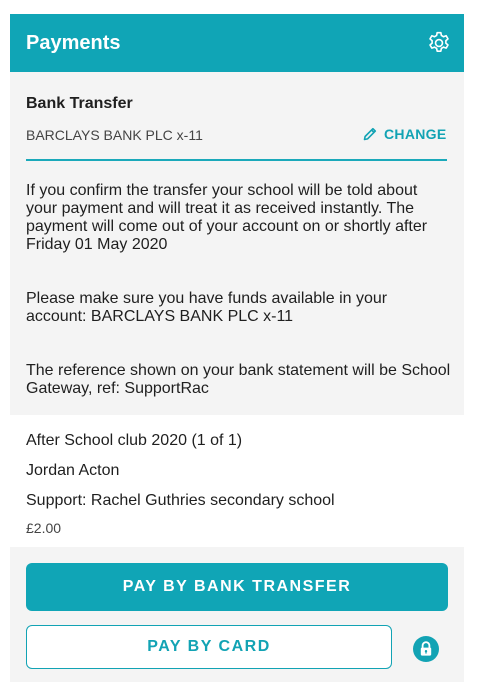  I want to click on bank-account: BARCLAYS BANK PLC x-11, so click(114, 135).